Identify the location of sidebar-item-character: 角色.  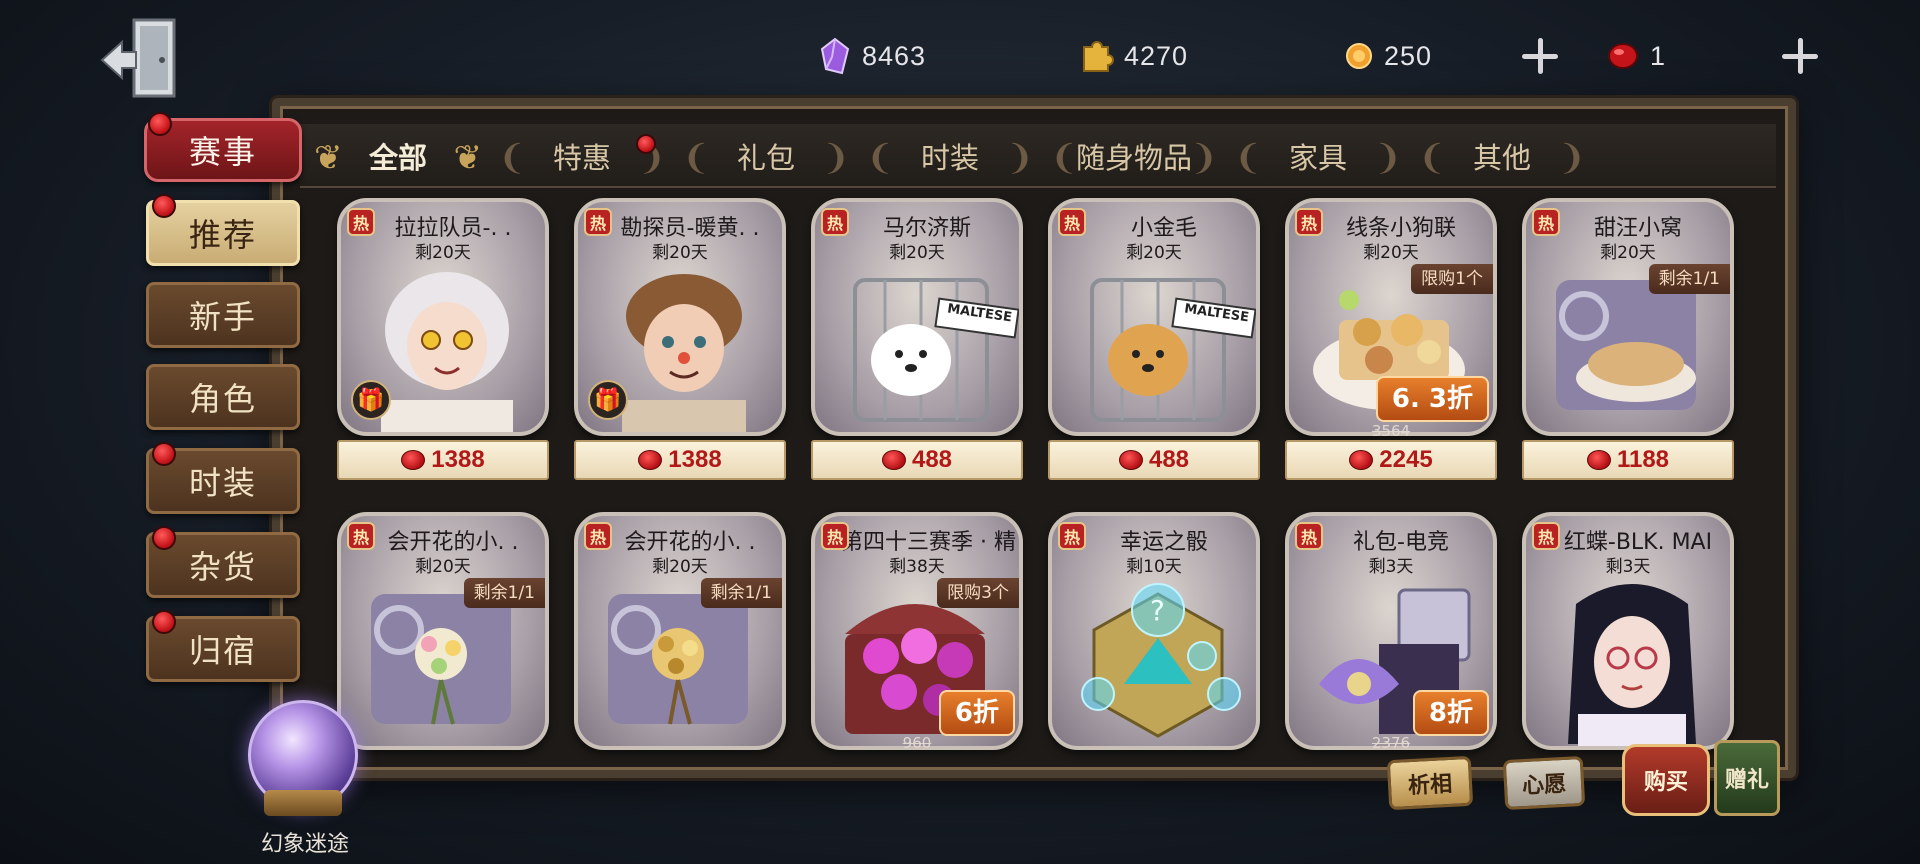
(223, 397).